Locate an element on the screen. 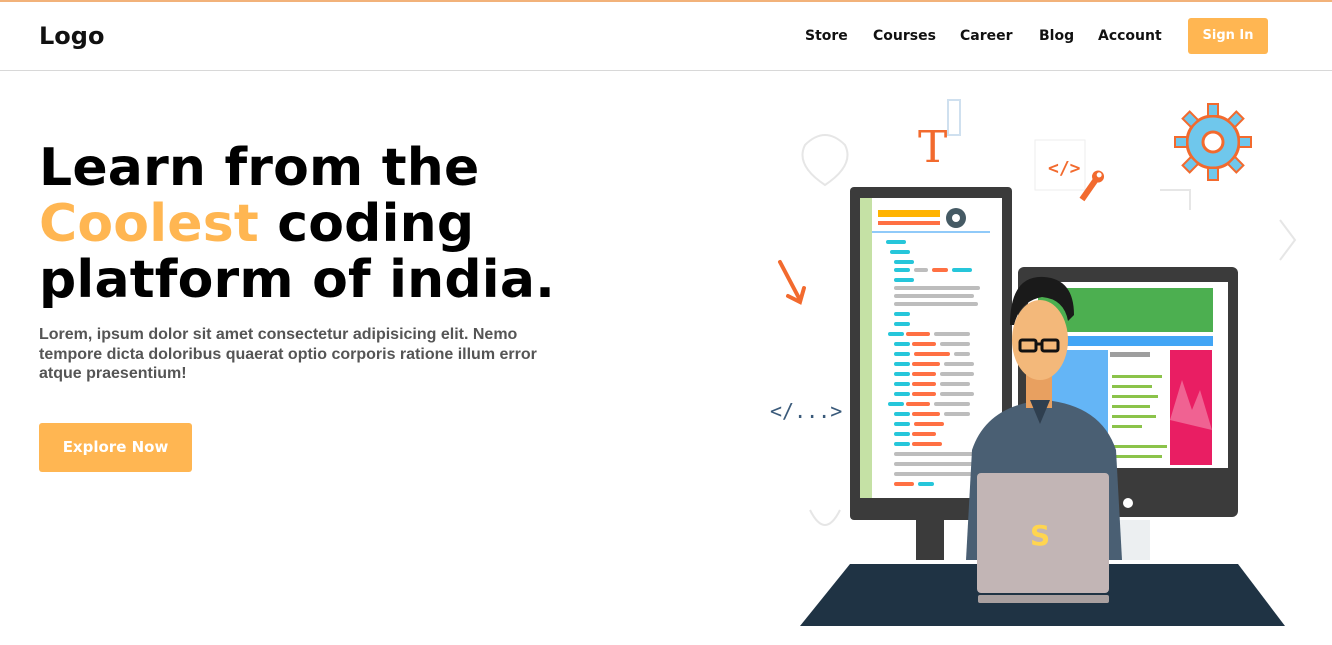 The width and height of the screenshot is (1332, 645). code-ellipsis-icon: </...> is located at coordinates (806, 411).